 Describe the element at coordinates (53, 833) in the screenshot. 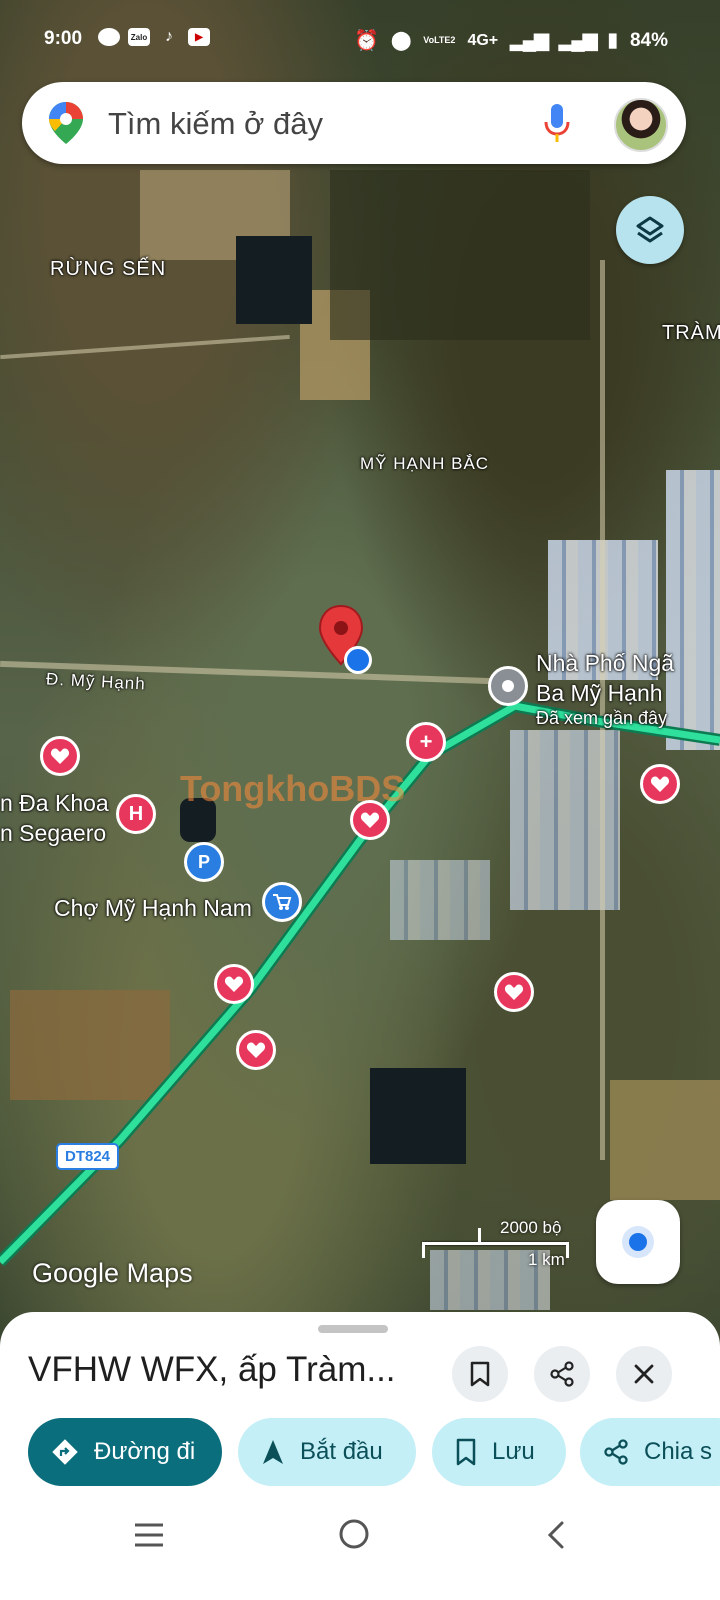

I see `hospital-name-line2: n Segaero` at that location.